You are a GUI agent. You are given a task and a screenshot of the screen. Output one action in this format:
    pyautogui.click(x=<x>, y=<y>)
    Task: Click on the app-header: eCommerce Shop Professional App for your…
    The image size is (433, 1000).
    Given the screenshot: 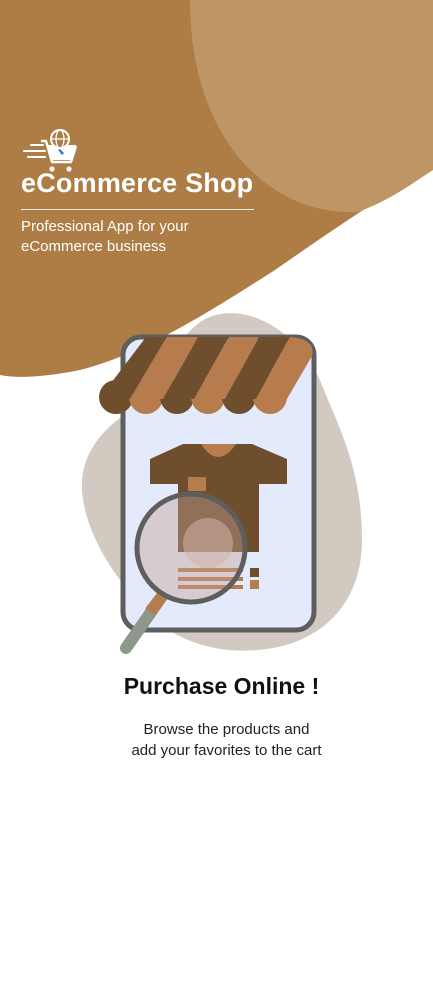 What is the action you would take?
    pyautogui.click(x=141, y=191)
    